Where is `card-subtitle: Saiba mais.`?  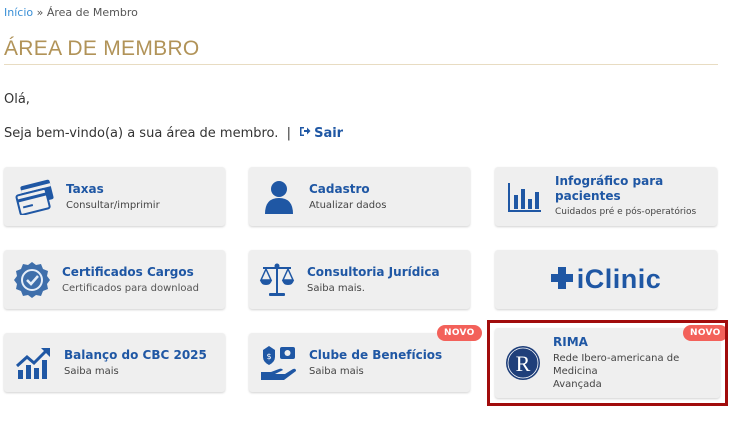 card-subtitle: Saiba mais. is located at coordinates (336, 288).